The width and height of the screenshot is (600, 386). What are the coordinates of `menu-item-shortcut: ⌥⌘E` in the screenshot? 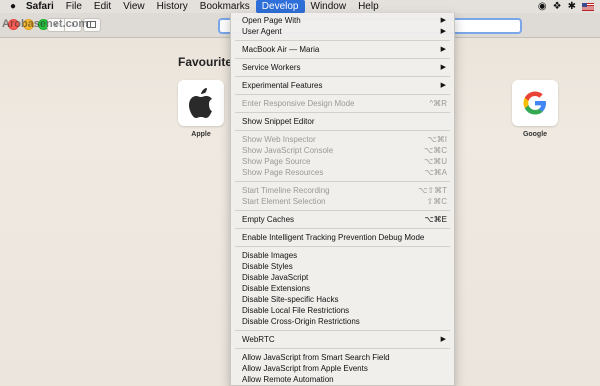 It's located at (435, 219).